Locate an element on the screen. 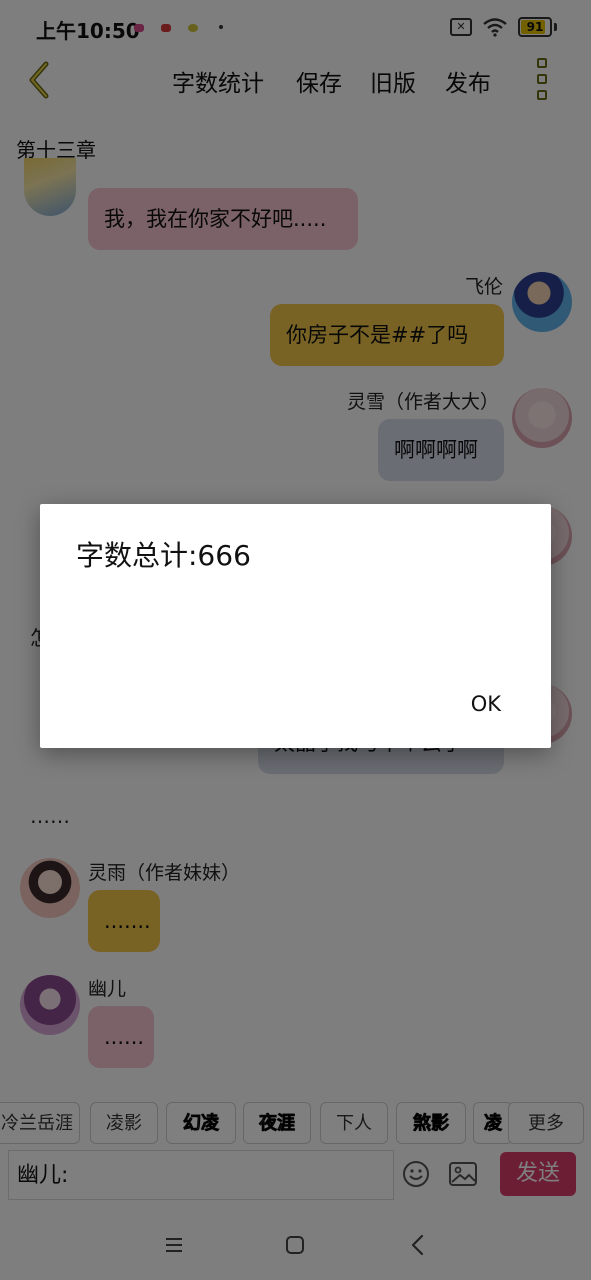  ok-button: OK is located at coordinates (486, 704).